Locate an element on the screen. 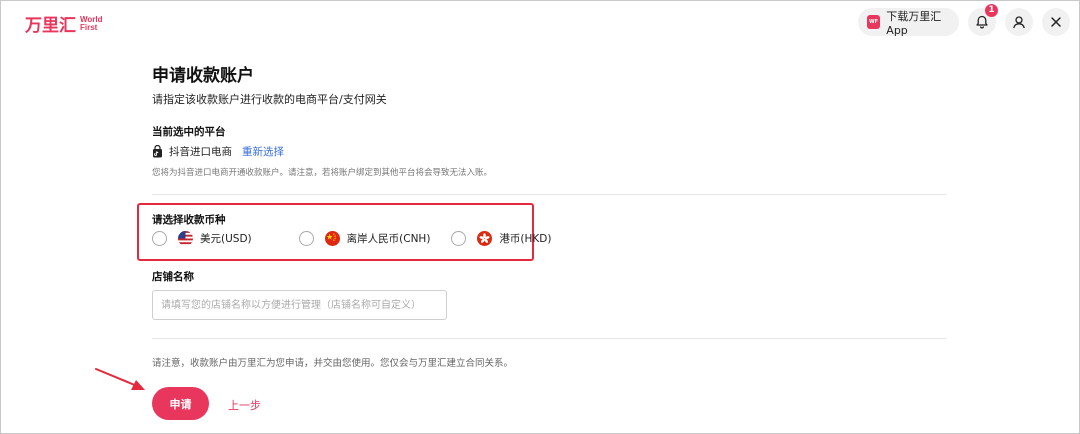  hk-flag-icon is located at coordinates (485, 238).